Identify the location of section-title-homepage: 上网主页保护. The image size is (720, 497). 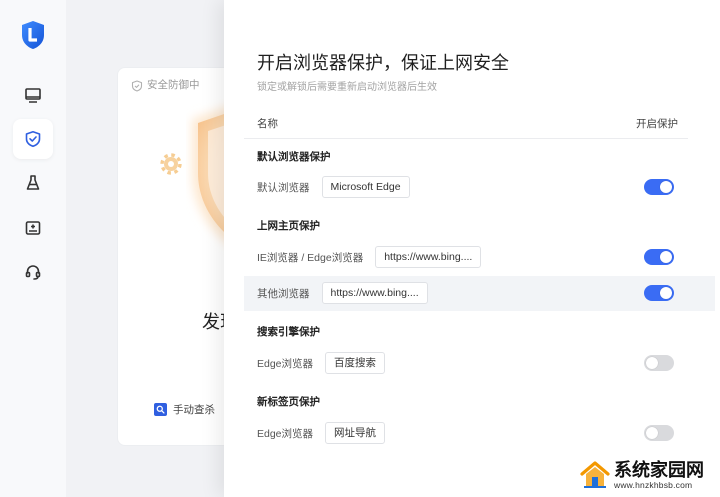
(288, 226).